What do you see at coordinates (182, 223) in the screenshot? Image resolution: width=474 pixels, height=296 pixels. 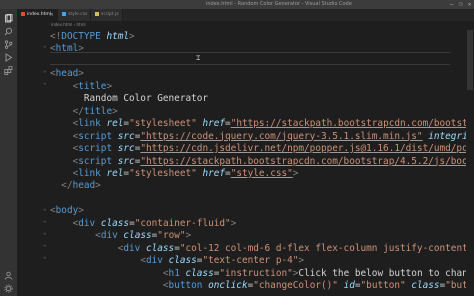 I see `code-token: "container-fluid"` at bounding box center [182, 223].